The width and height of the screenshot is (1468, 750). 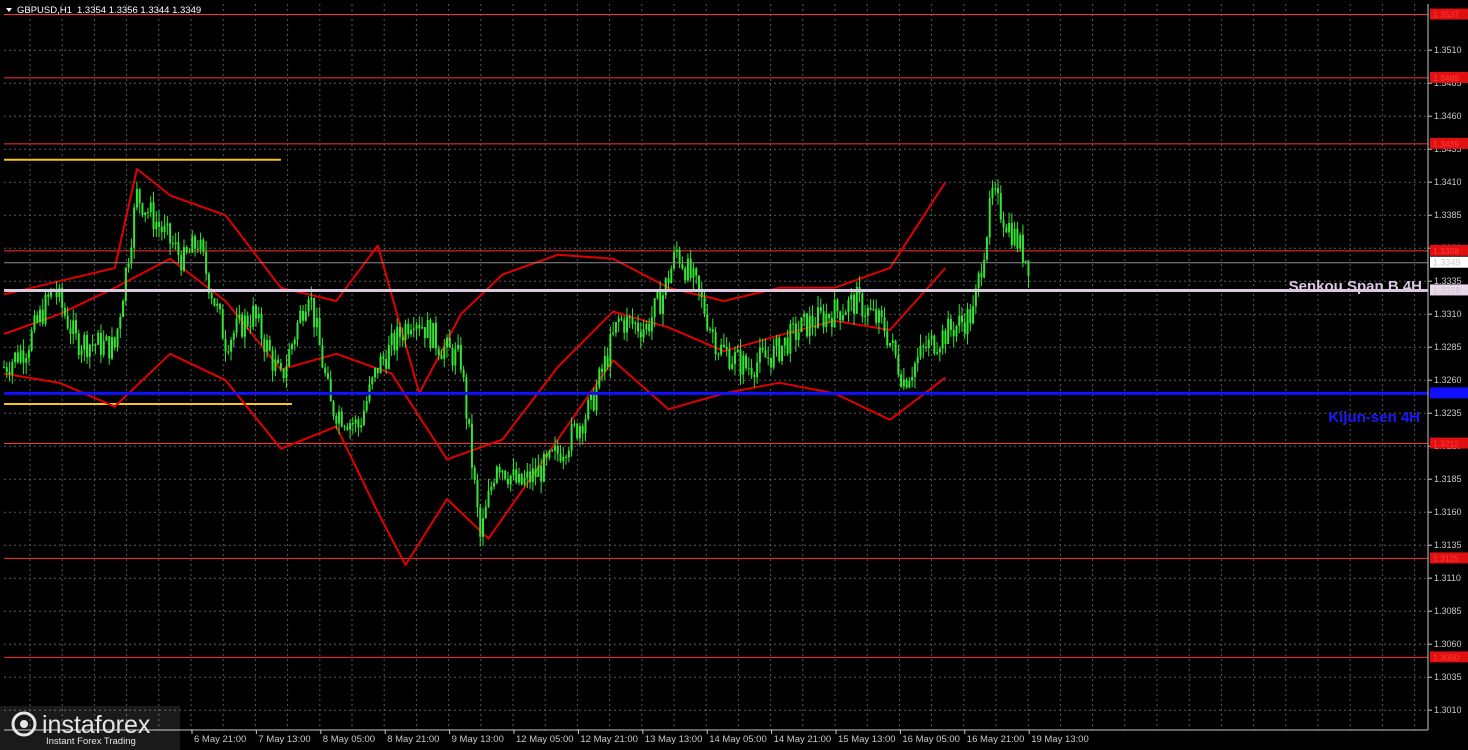 What do you see at coordinates (1448, 347) in the screenshot?
I see `price-tick-label: 1.3285` at bounding box center [1448, 347].